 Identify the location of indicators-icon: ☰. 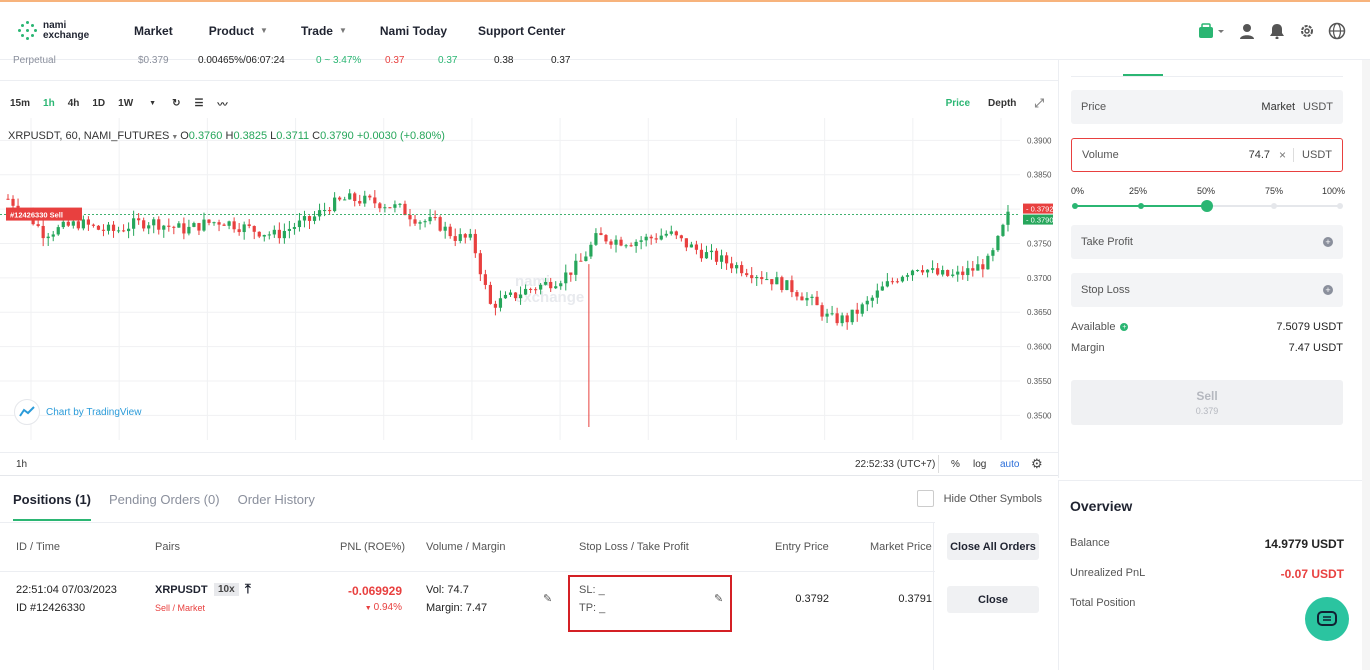
(198, 103).